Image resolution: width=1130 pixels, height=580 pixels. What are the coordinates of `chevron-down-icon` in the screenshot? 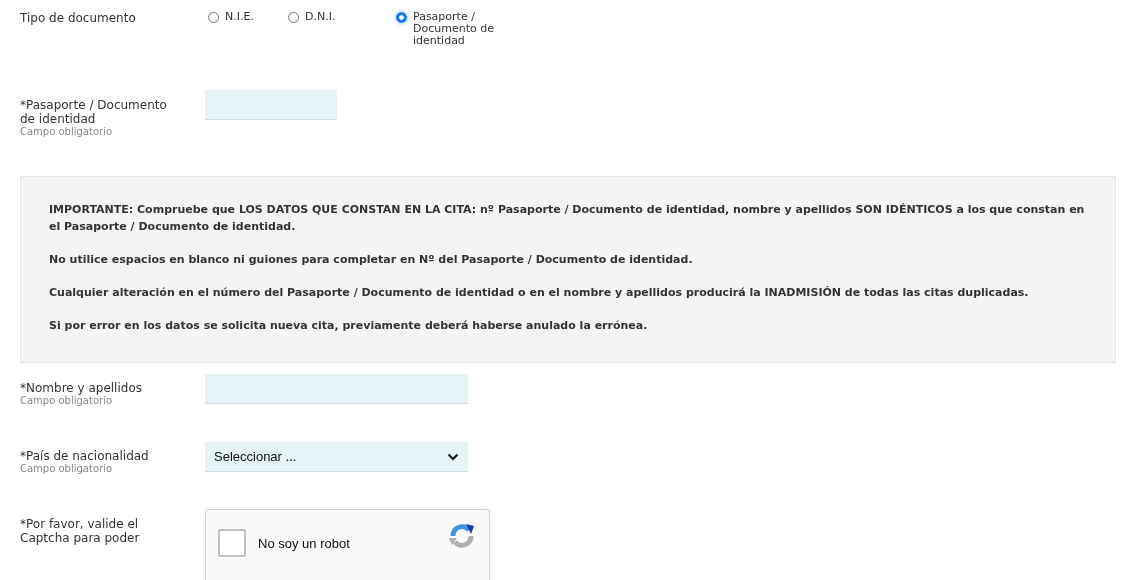 It's located at (453, 456).